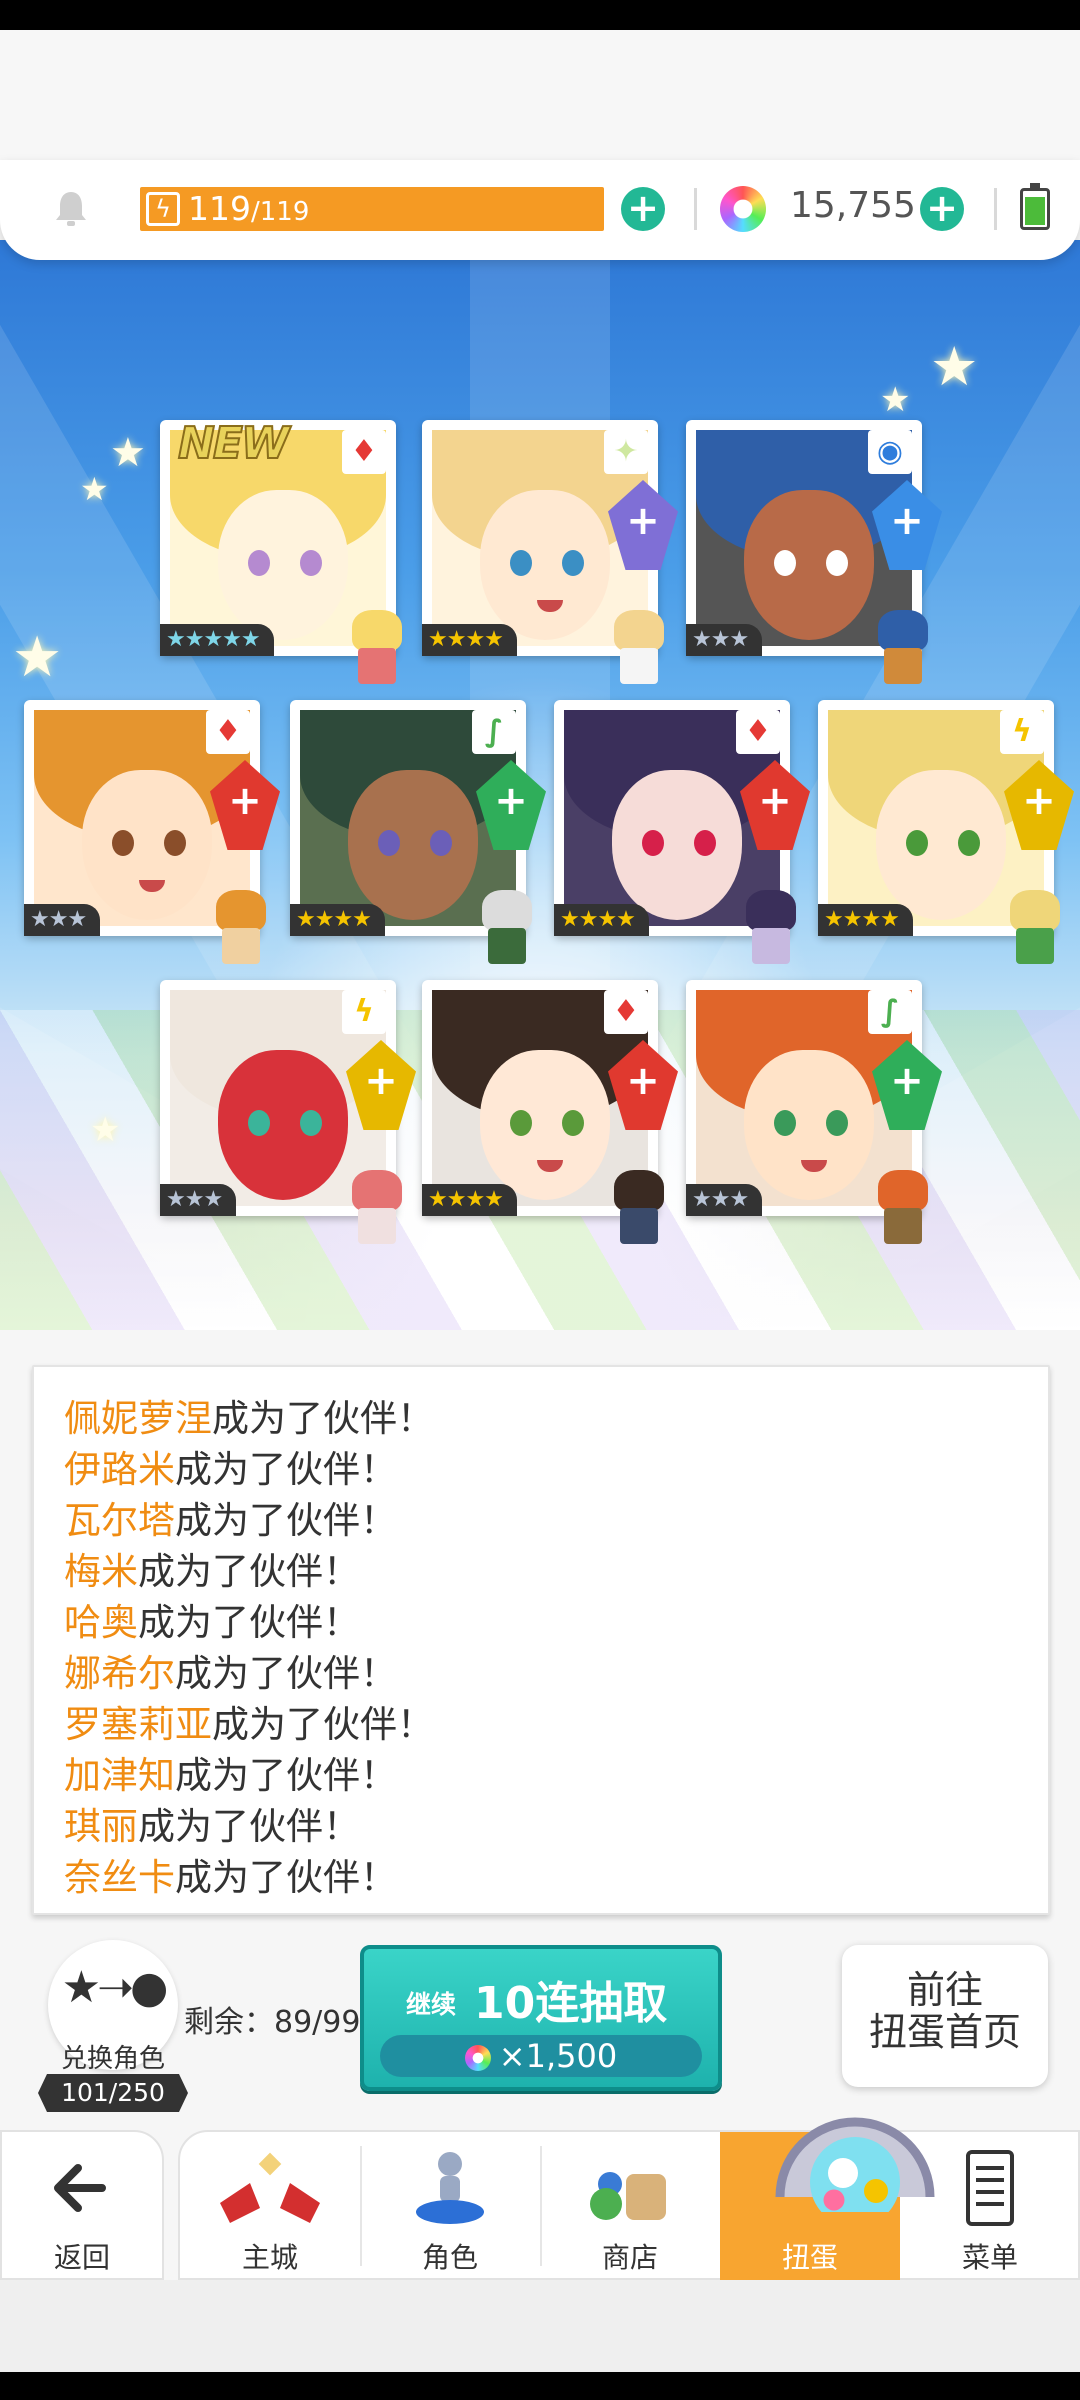 This screenshot has height=2400, width=1080. Describe the element at coordinates (119, 1877) in the screenshot. I see `character-name: 奈丝卡` at that location.